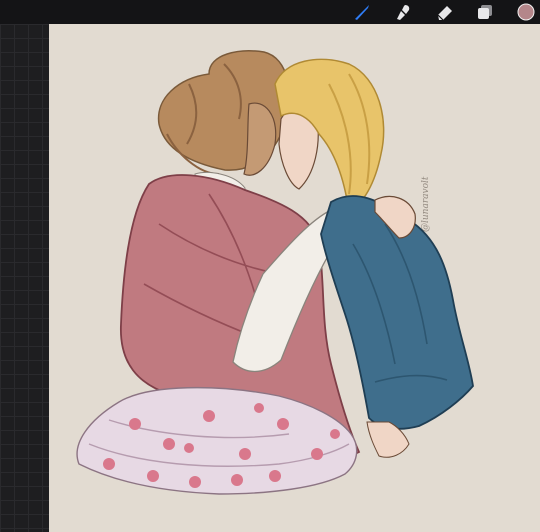  I want to click on layers-tool-button, so click(485, 12).